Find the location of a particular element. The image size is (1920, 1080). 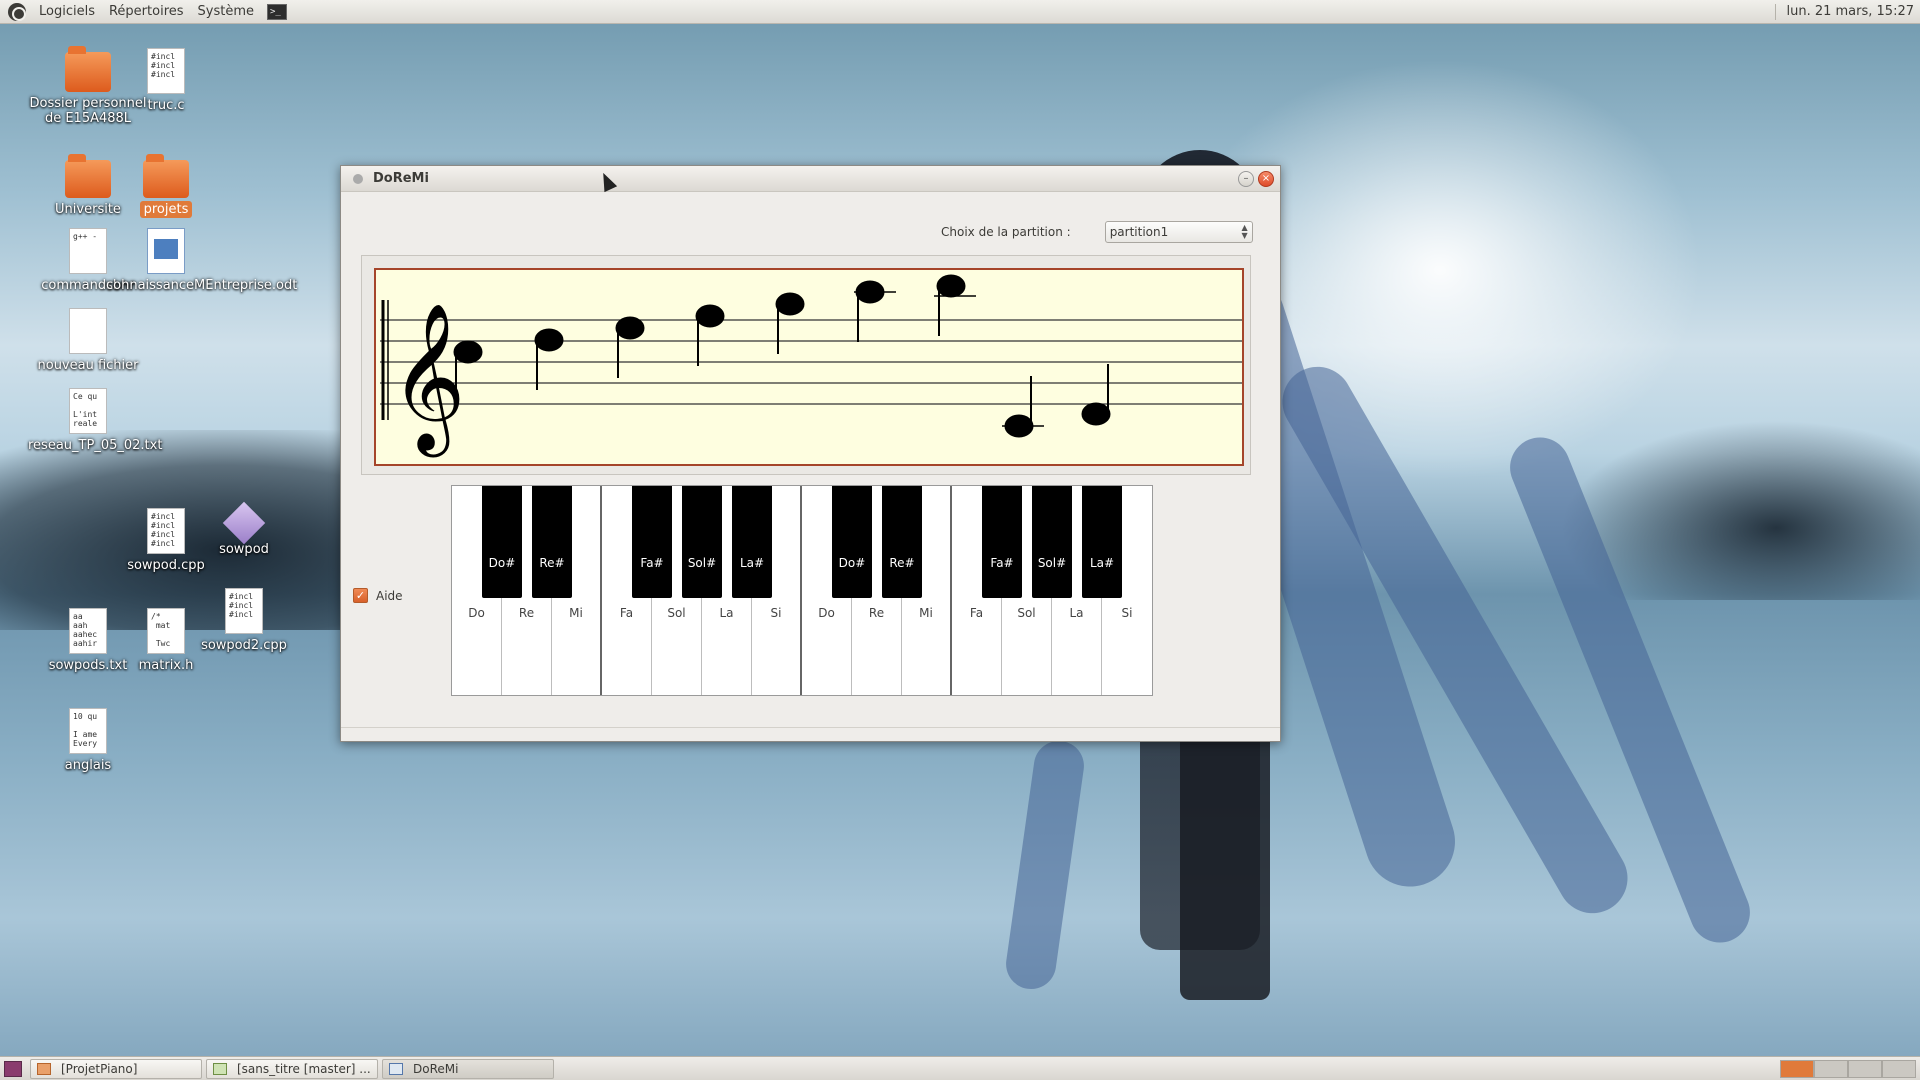

desktop-icon-sowpod: sowpod is located at coordinates (244, 529).